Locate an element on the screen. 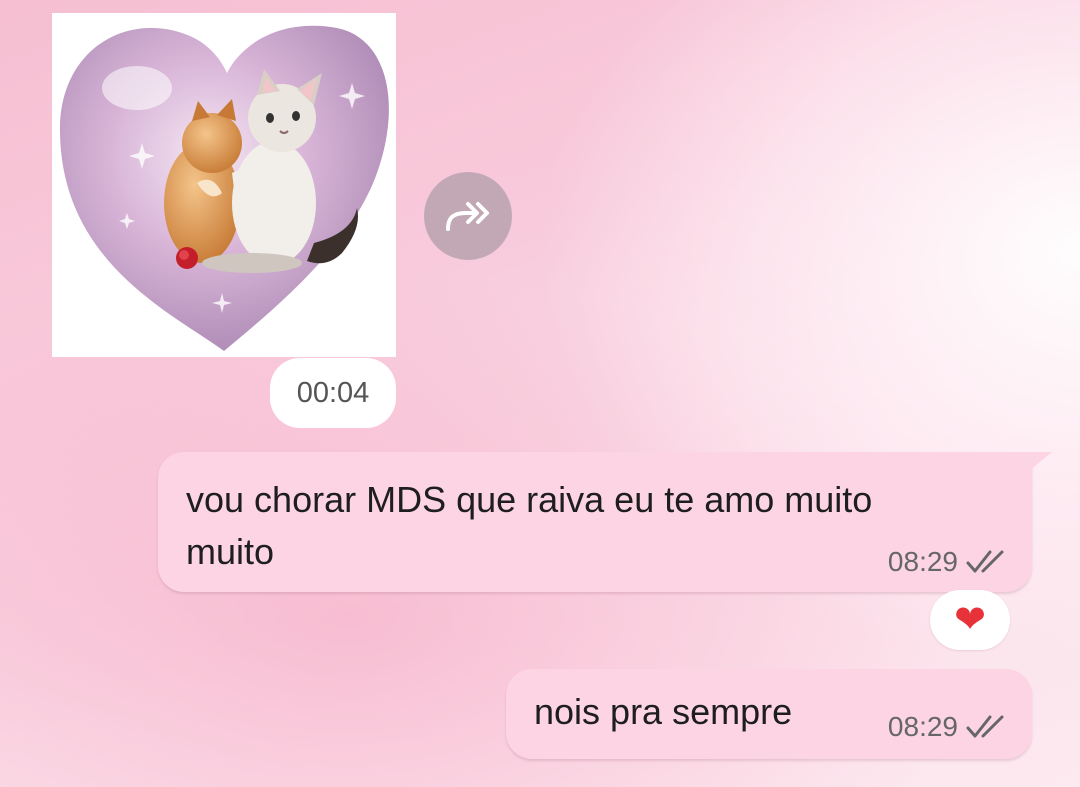 Image resolution: width=1080 pixels, height=787 pixels. reaction-emoji: ❤ is located at coordinates (970, 620).